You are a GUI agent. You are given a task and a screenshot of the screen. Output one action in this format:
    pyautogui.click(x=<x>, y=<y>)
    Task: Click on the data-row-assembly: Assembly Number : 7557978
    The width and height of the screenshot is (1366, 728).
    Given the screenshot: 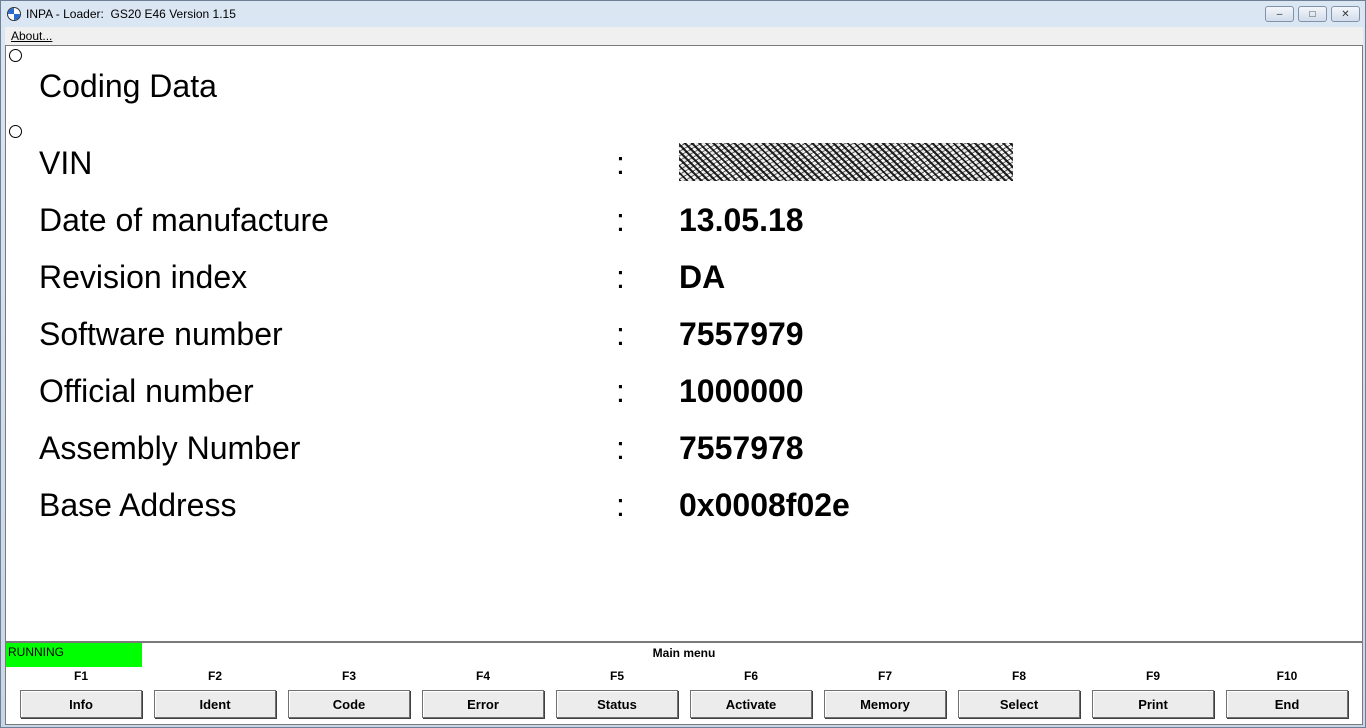 What is the action you would take?
    pyautogui.click(x=689, y=450)
    